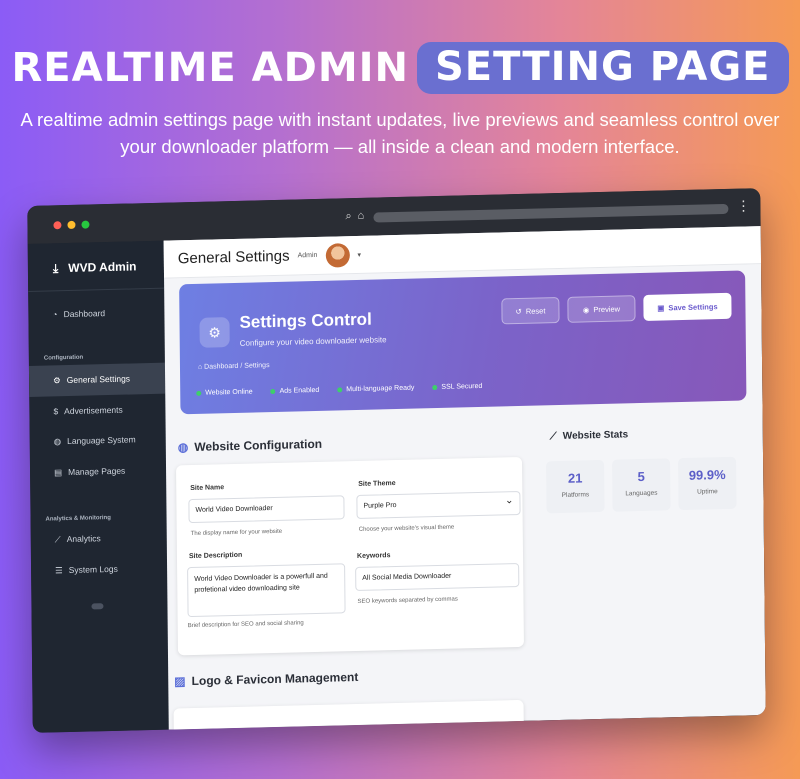  What do you see at coordinates (406, 528) in the screenshot?
I see `site-theme-hint: Choose your website's visual theme` at bounding box center [406, 528].